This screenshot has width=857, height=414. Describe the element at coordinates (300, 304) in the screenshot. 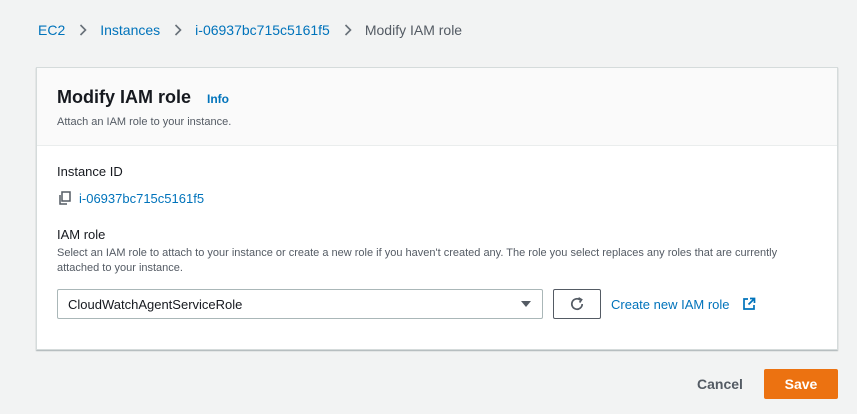

I see `iam-role-select: CloudWatchAgentServiceRole` at that location.